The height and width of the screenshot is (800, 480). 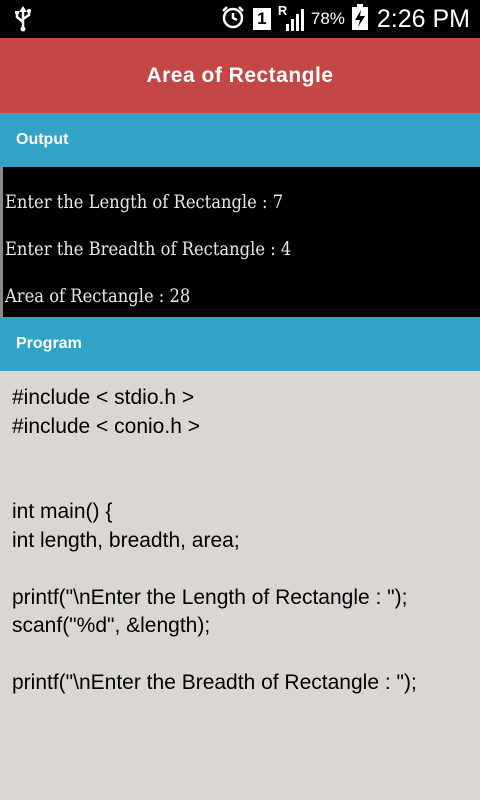 What do you see at coordinates (103, 397) in the screenshot?
I see `code-line: #include < stdio.h >` at bounding box center [103, 397].